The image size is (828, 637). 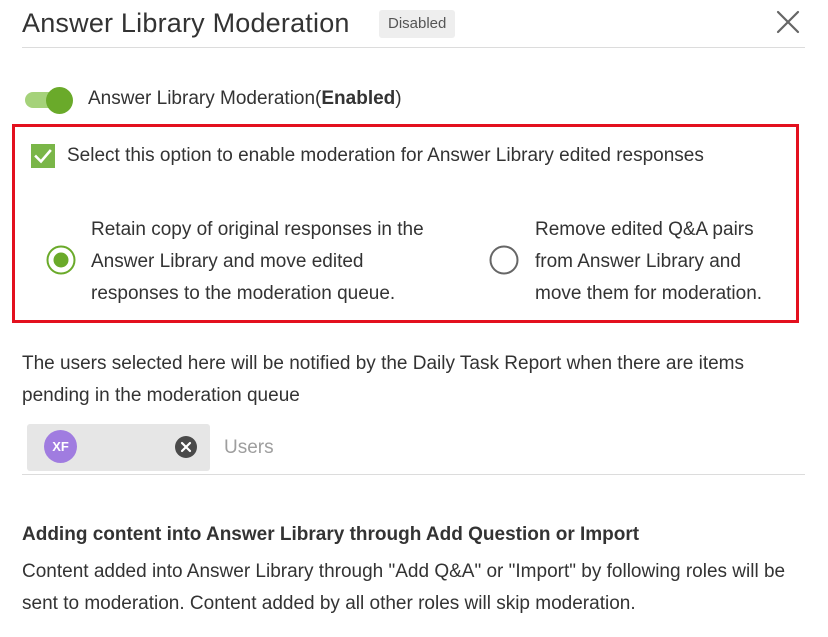 I want to click on enable-edit-moderation-checkbox, so click(x=43, y=156).